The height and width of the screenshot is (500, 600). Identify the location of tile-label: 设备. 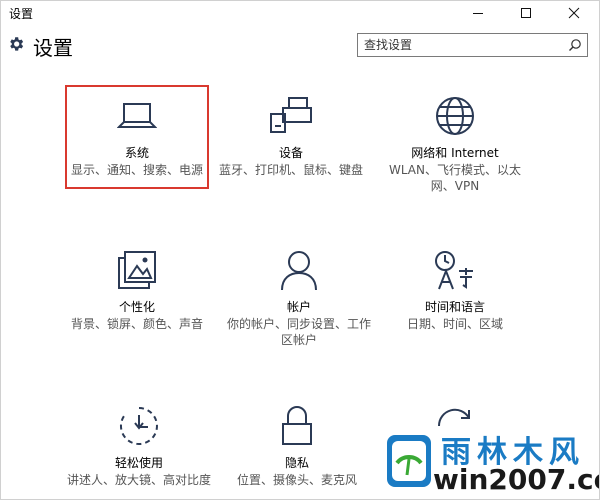
(290, 153).